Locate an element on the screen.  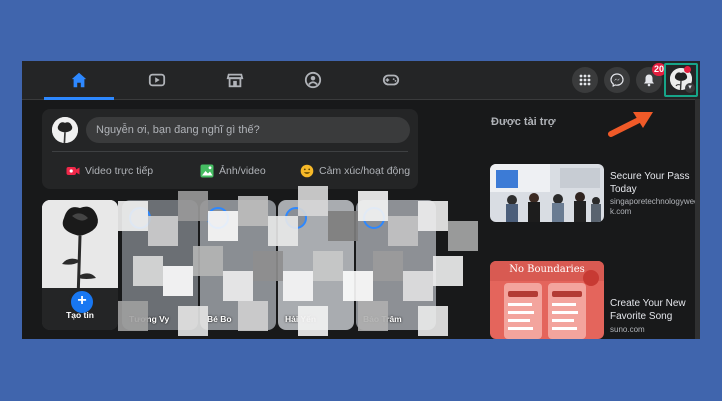
grid-menu-icon is located at coordinates (585, 80).